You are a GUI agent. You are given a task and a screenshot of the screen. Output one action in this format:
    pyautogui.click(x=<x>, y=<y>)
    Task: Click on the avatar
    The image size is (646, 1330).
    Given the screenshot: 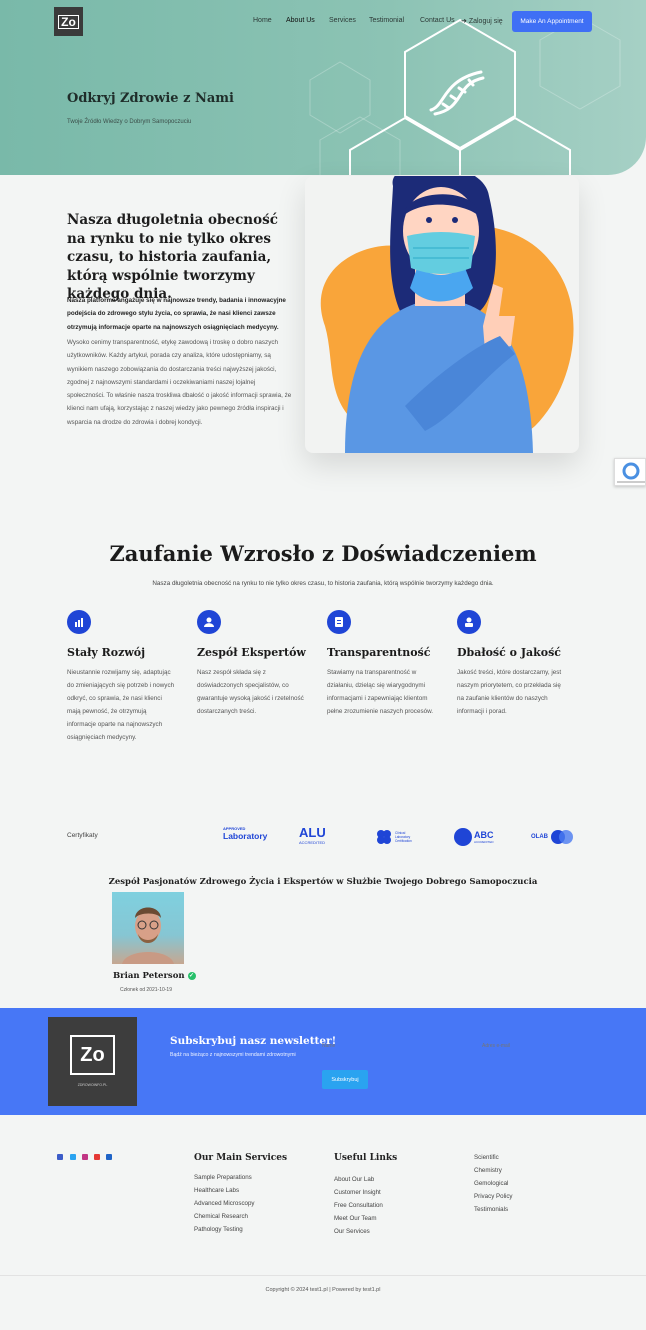 What is the action you would take?
    pyautogui.click(x=148, y=928)
    